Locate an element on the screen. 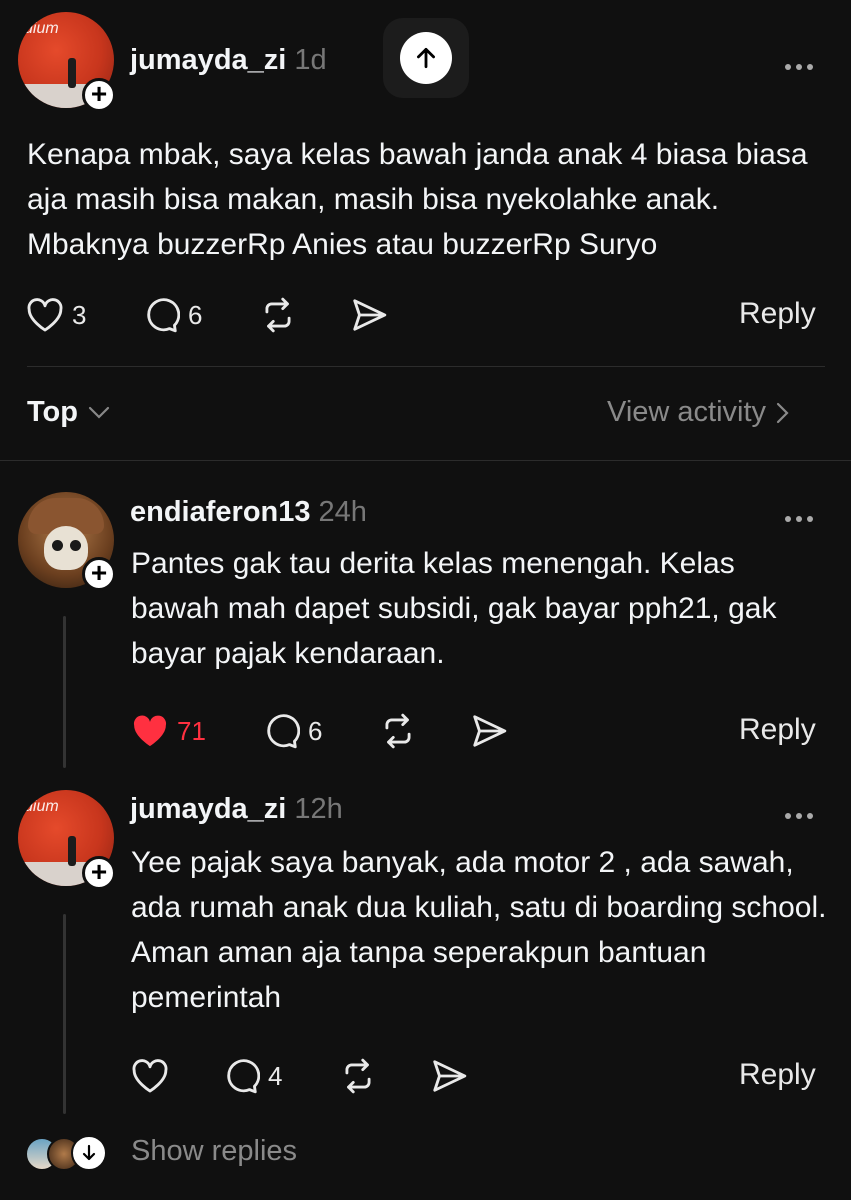 The width and height of the screenshot is (851, 1200). post-time: 1d is located at coordinates (310, 60).